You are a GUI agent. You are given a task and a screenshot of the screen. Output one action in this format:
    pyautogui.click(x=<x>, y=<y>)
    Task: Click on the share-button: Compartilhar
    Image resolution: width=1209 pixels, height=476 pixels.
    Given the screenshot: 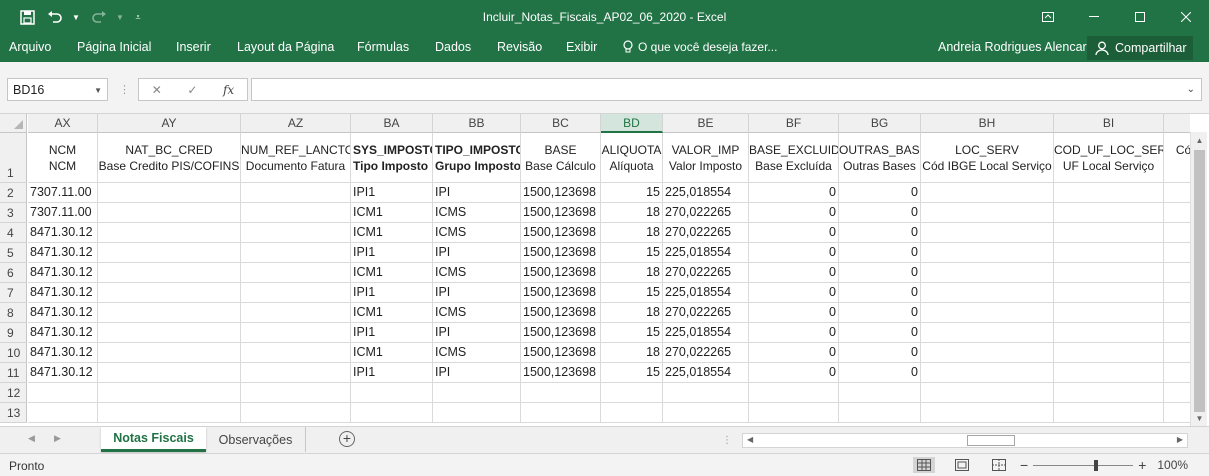 What is the action you would take?
    pyautogui.click(x=1140, y=48)
    